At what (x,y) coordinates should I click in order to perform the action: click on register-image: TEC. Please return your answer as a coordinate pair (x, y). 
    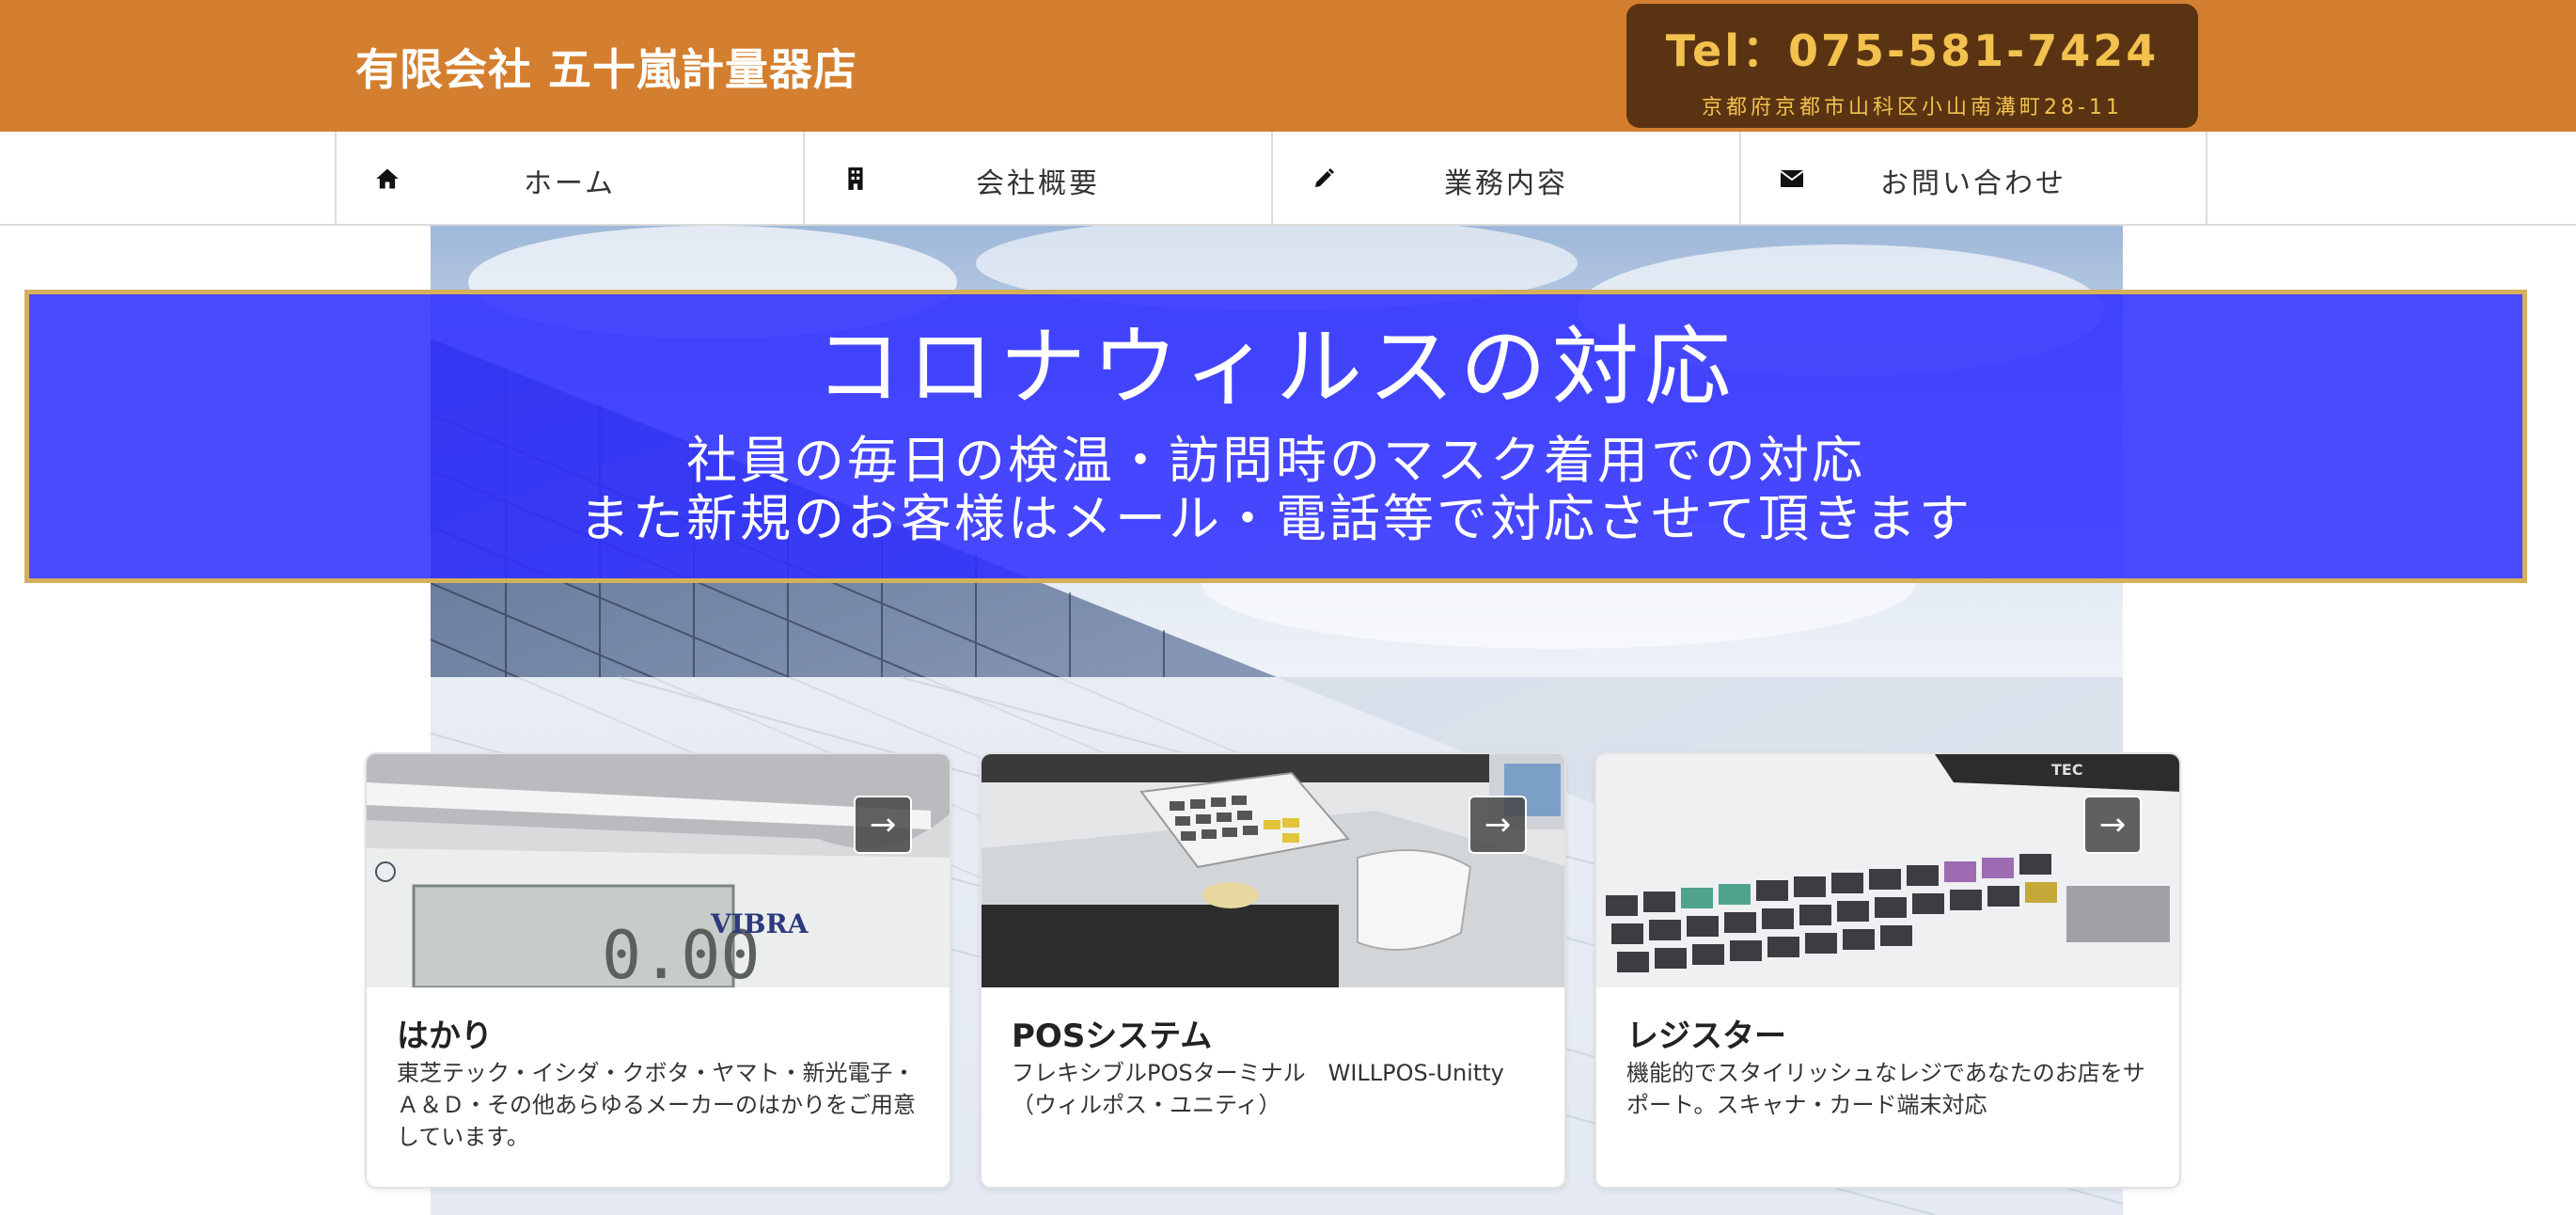
    Looking at the image, I should click on (1888, 870).